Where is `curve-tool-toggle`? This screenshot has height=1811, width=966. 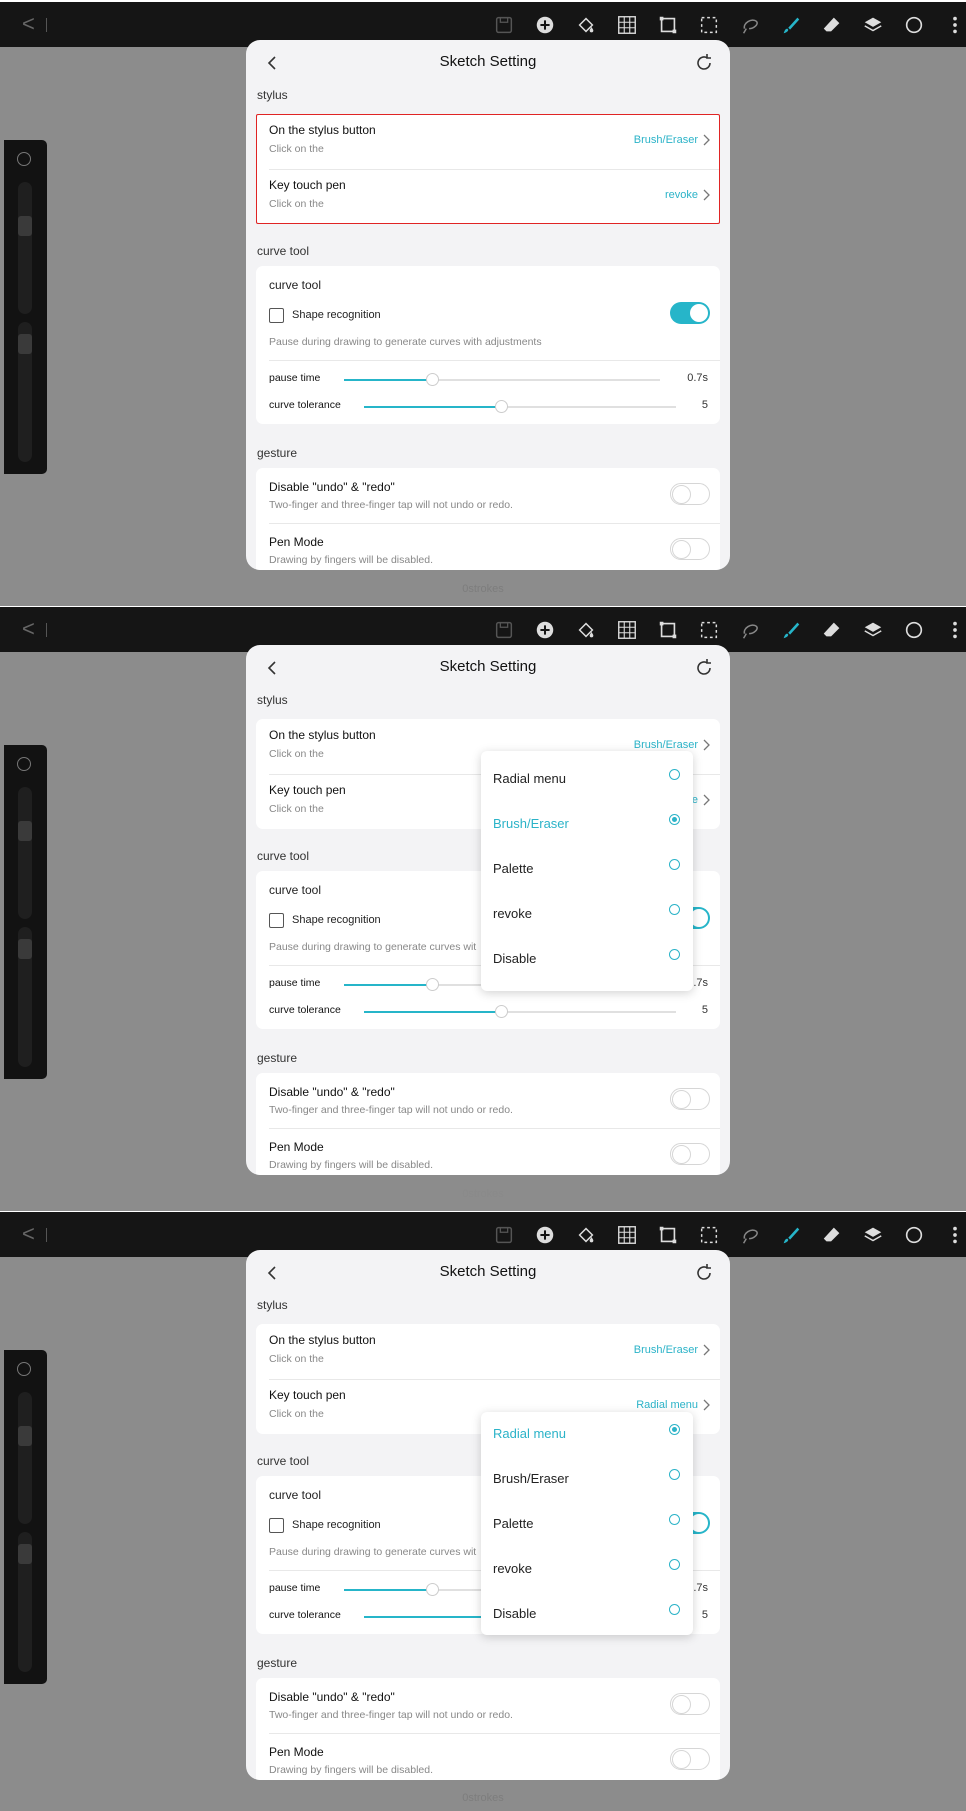 curve-tool-toggle is located at coordinates (690, 313).